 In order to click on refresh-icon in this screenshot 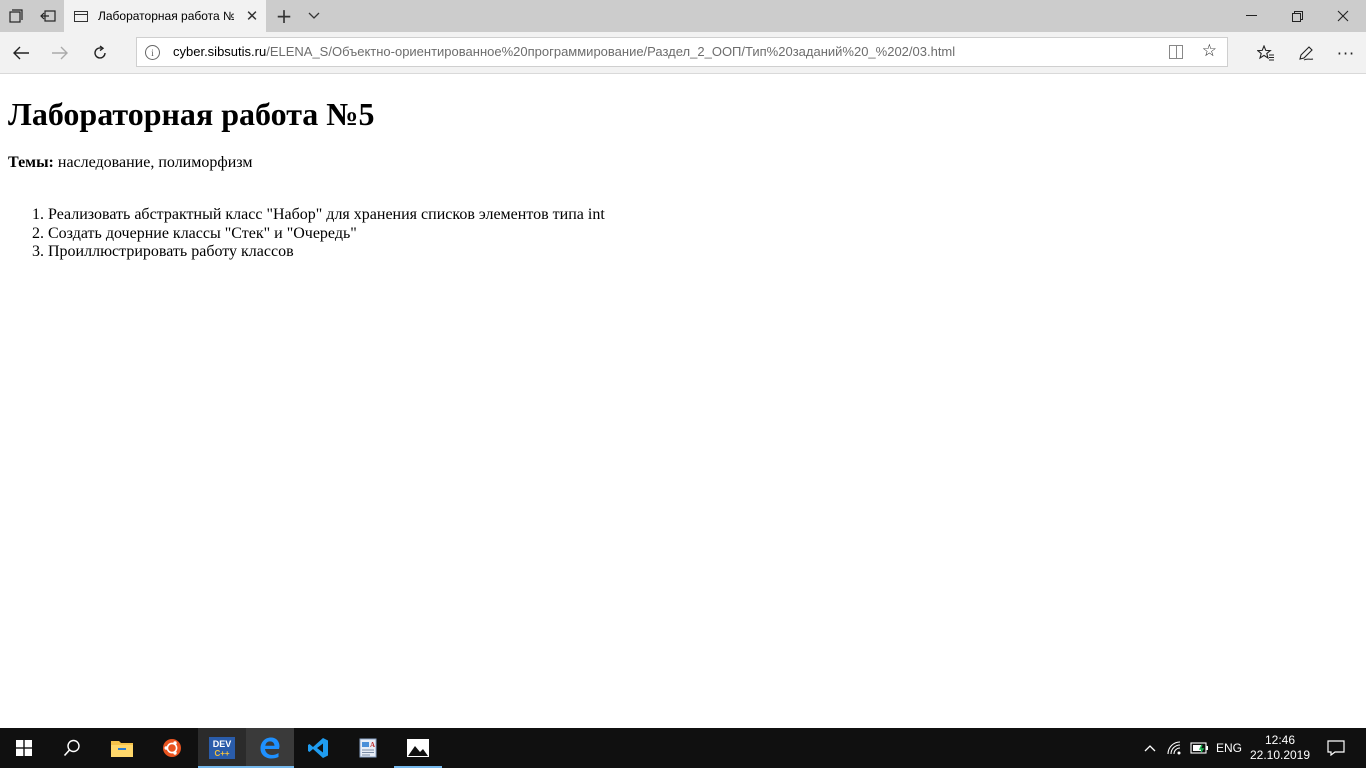, I will do `click(100, 53)`.